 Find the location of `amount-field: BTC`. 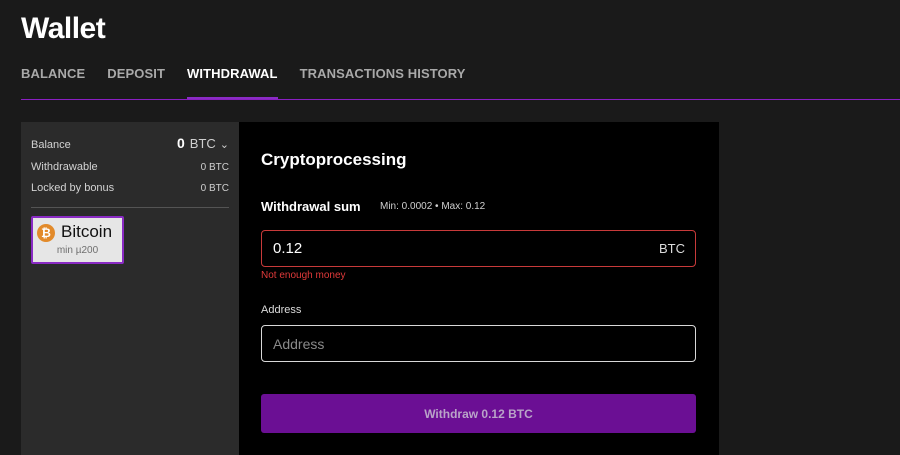

amount-field: BTC is located at coordinates (478, 248).